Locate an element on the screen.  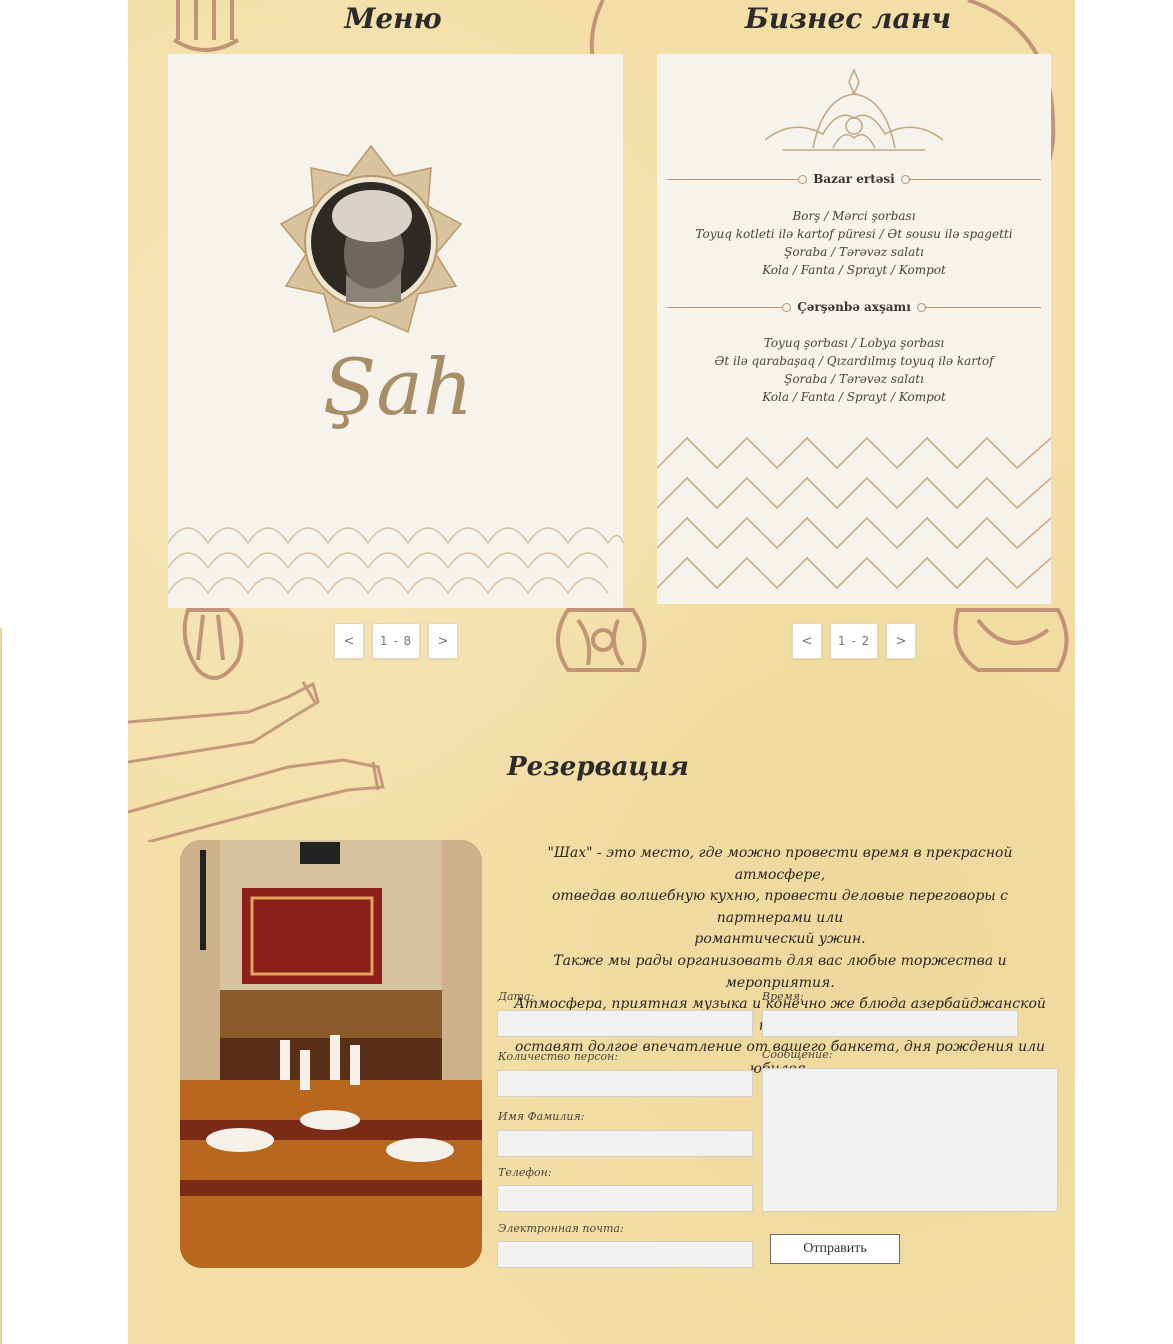
phone-field is located at coordinates (625, 1198).